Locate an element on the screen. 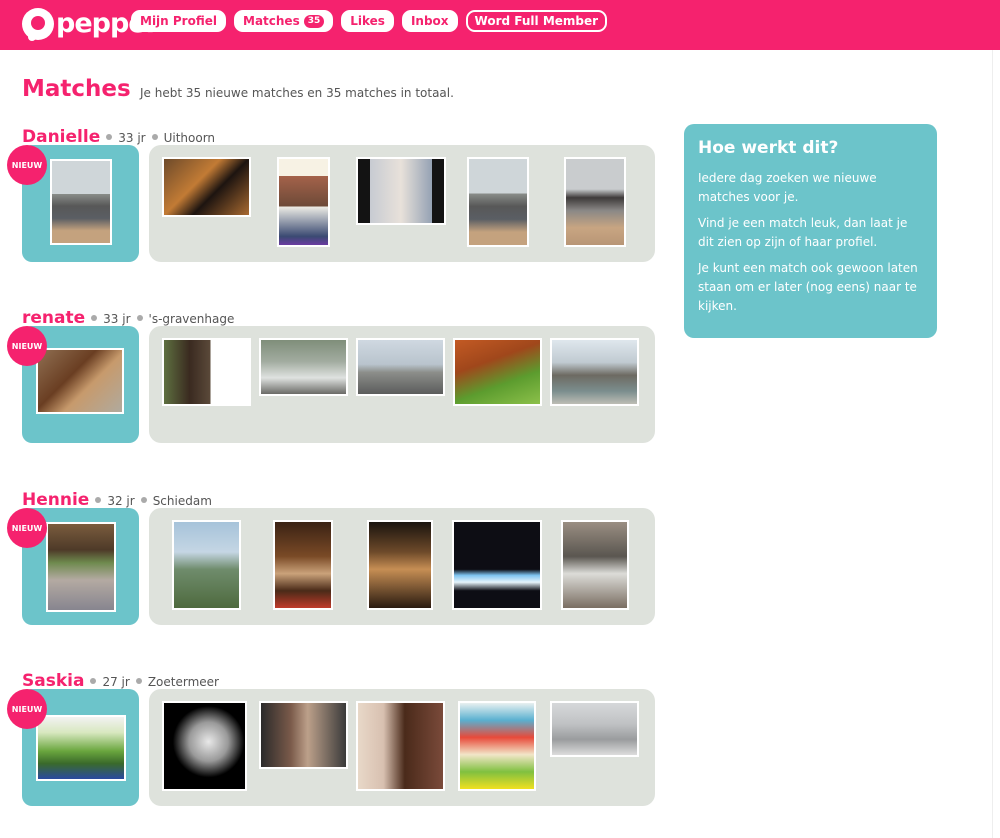 This screenshot has width=1000, height=838. match-city: Uithoorn is located at coordinates (189, 138).